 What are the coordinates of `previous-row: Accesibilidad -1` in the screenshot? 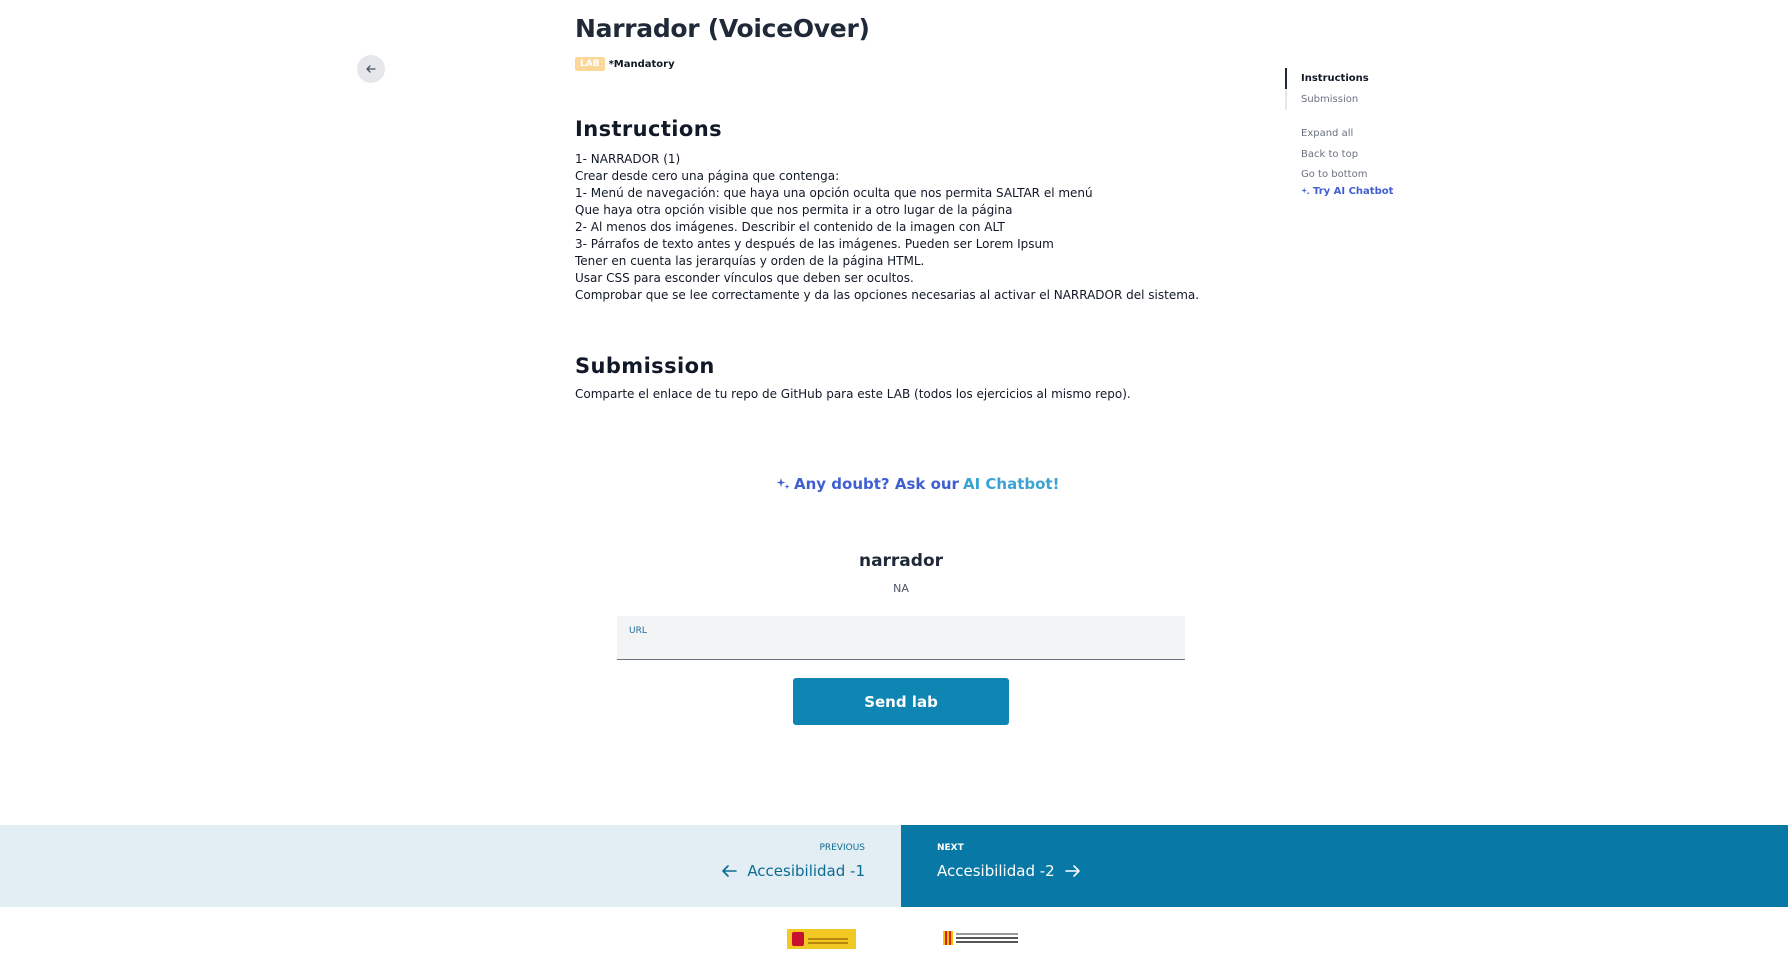 It's located at (793, 871).